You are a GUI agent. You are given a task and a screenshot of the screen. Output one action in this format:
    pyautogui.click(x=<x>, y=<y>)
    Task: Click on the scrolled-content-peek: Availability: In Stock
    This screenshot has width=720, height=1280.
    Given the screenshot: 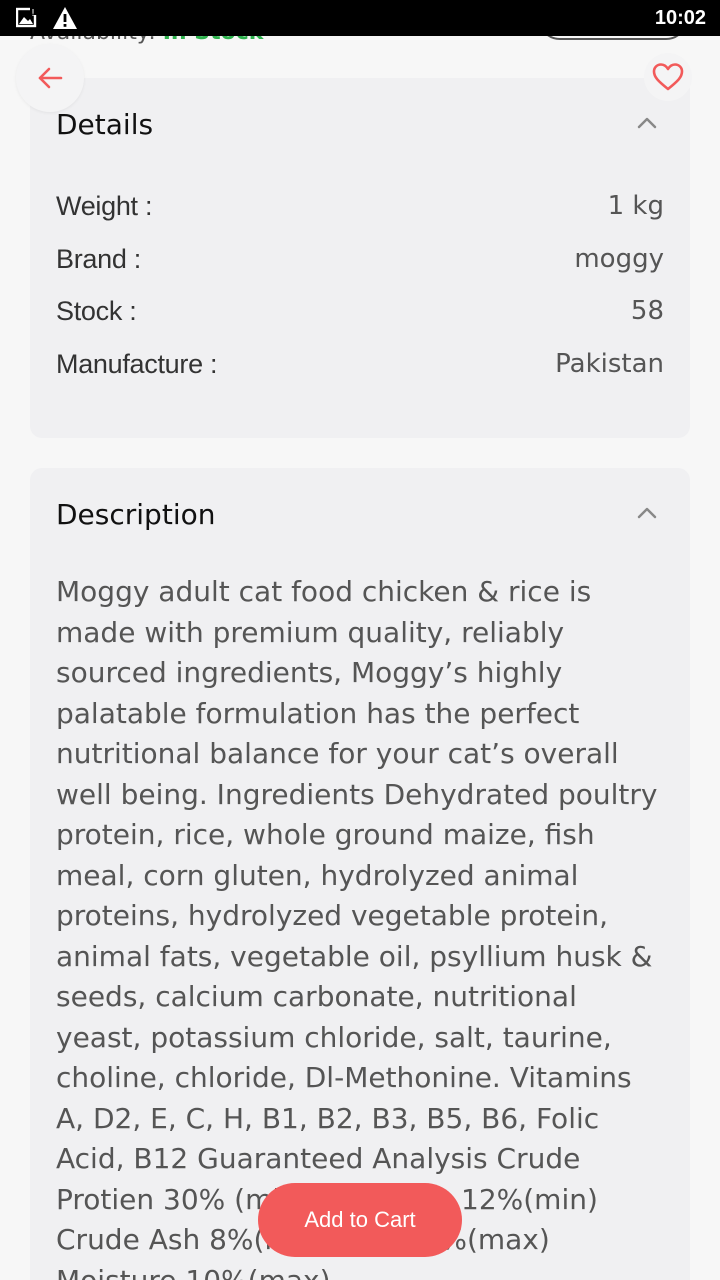 What is the action you would take?
    pyautogui.click(x=360, y=41)
    